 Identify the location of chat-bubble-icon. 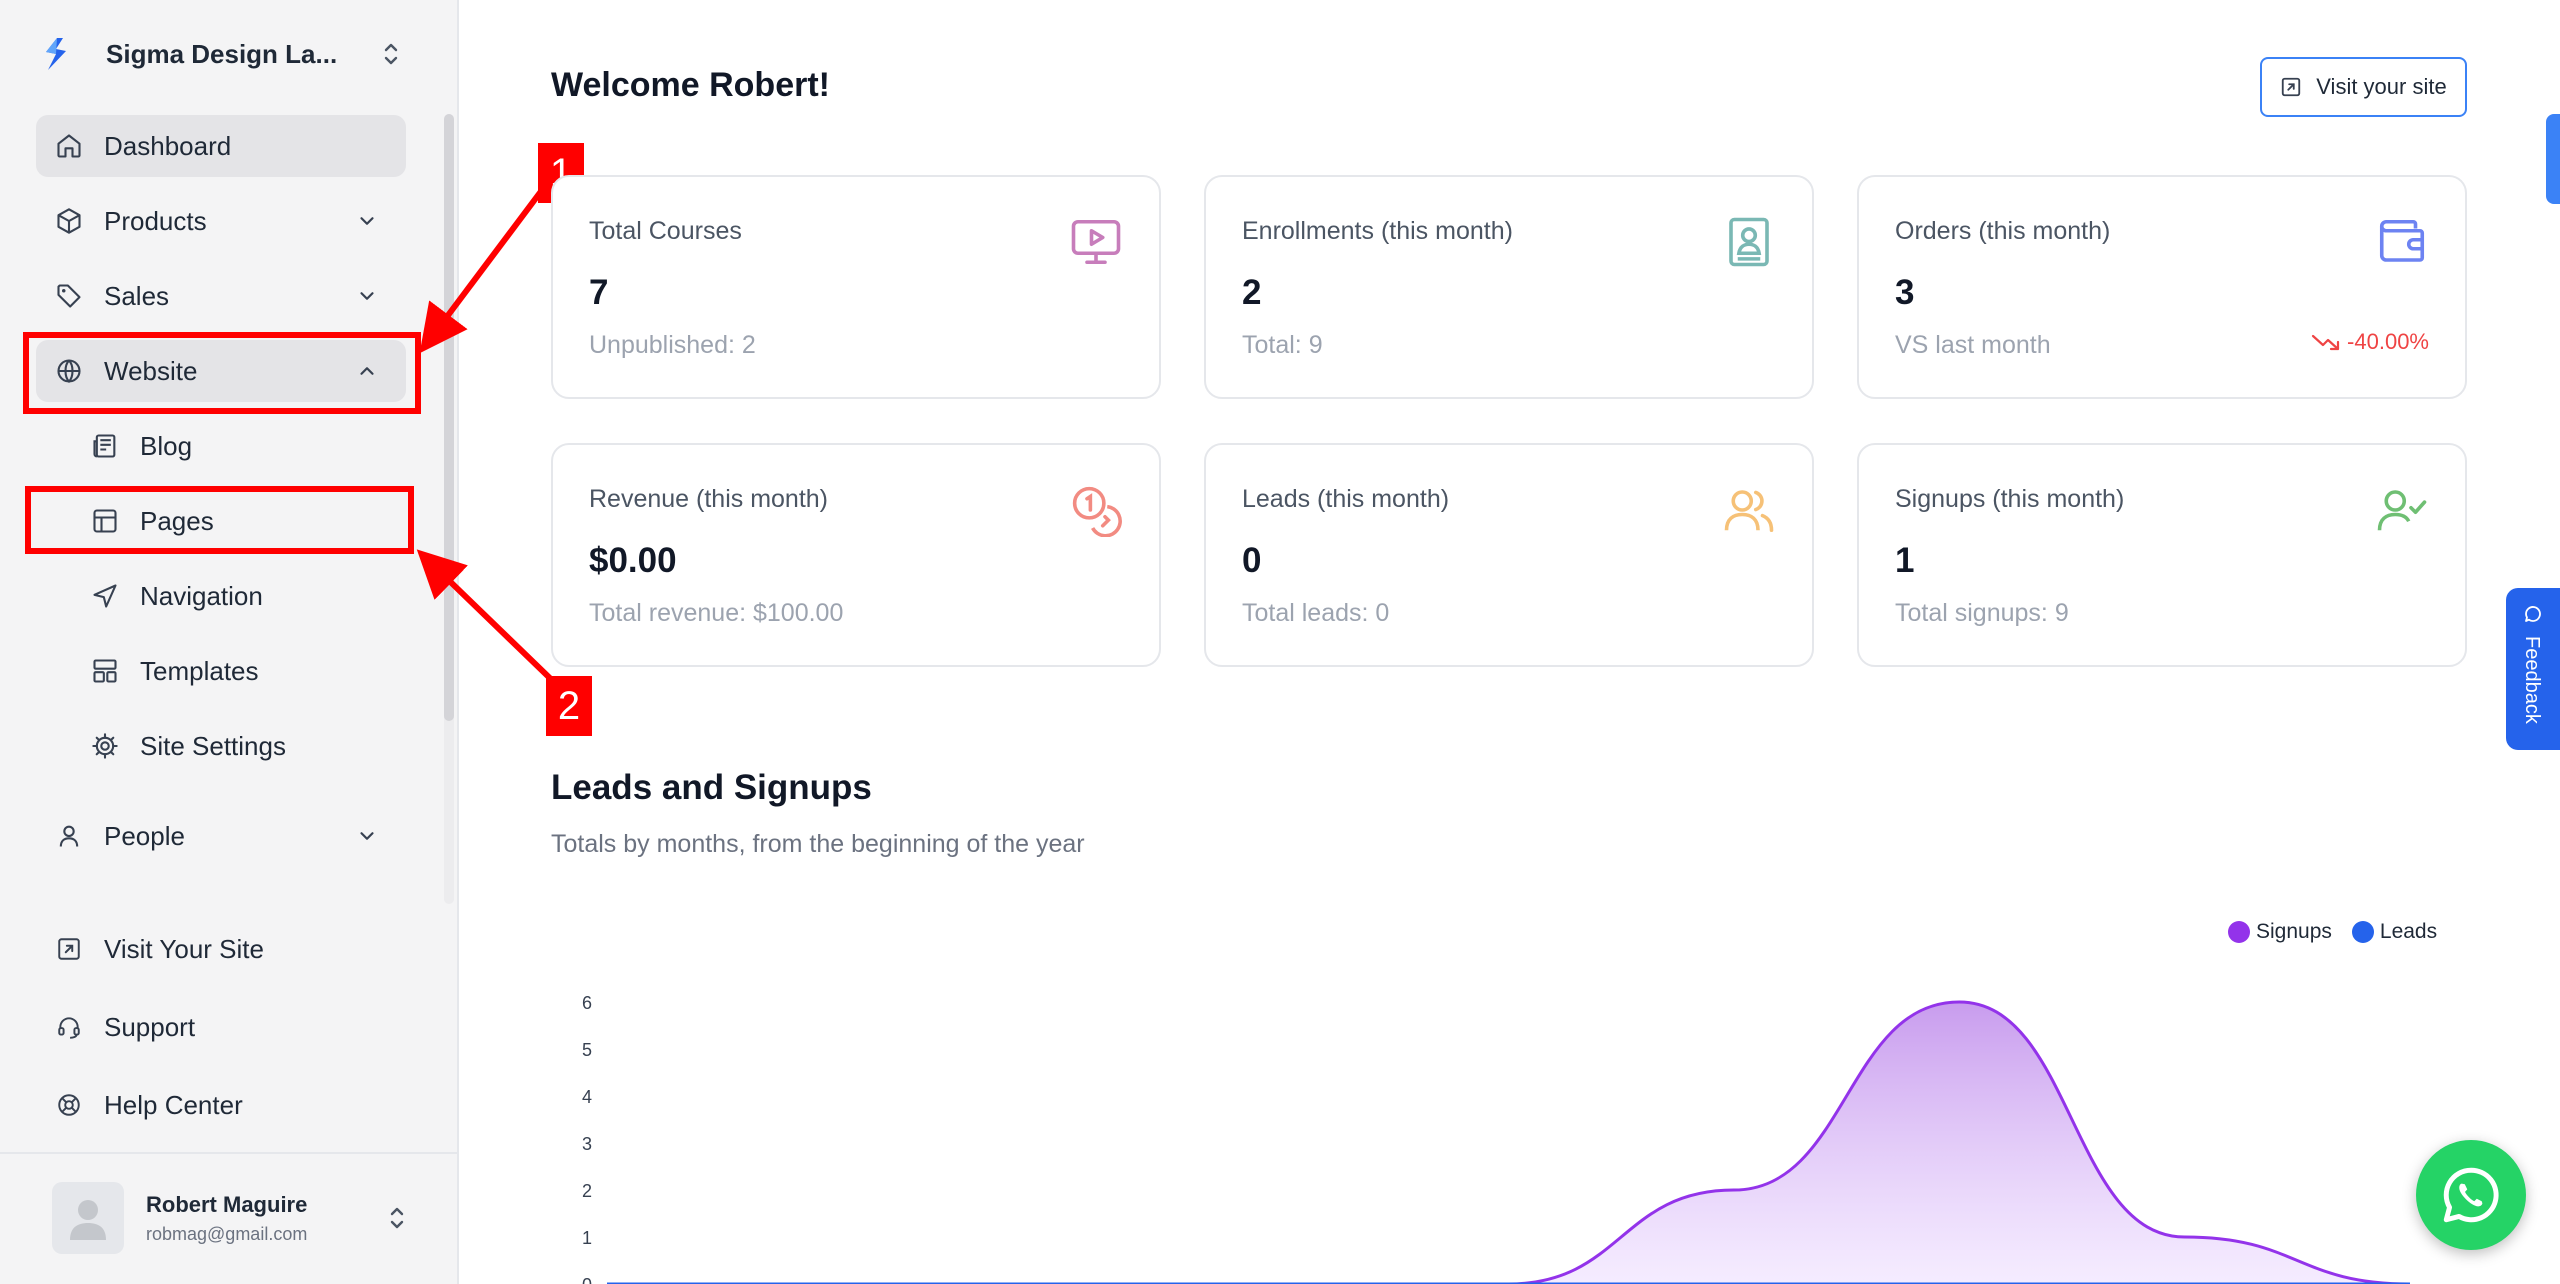
(2533, 614).